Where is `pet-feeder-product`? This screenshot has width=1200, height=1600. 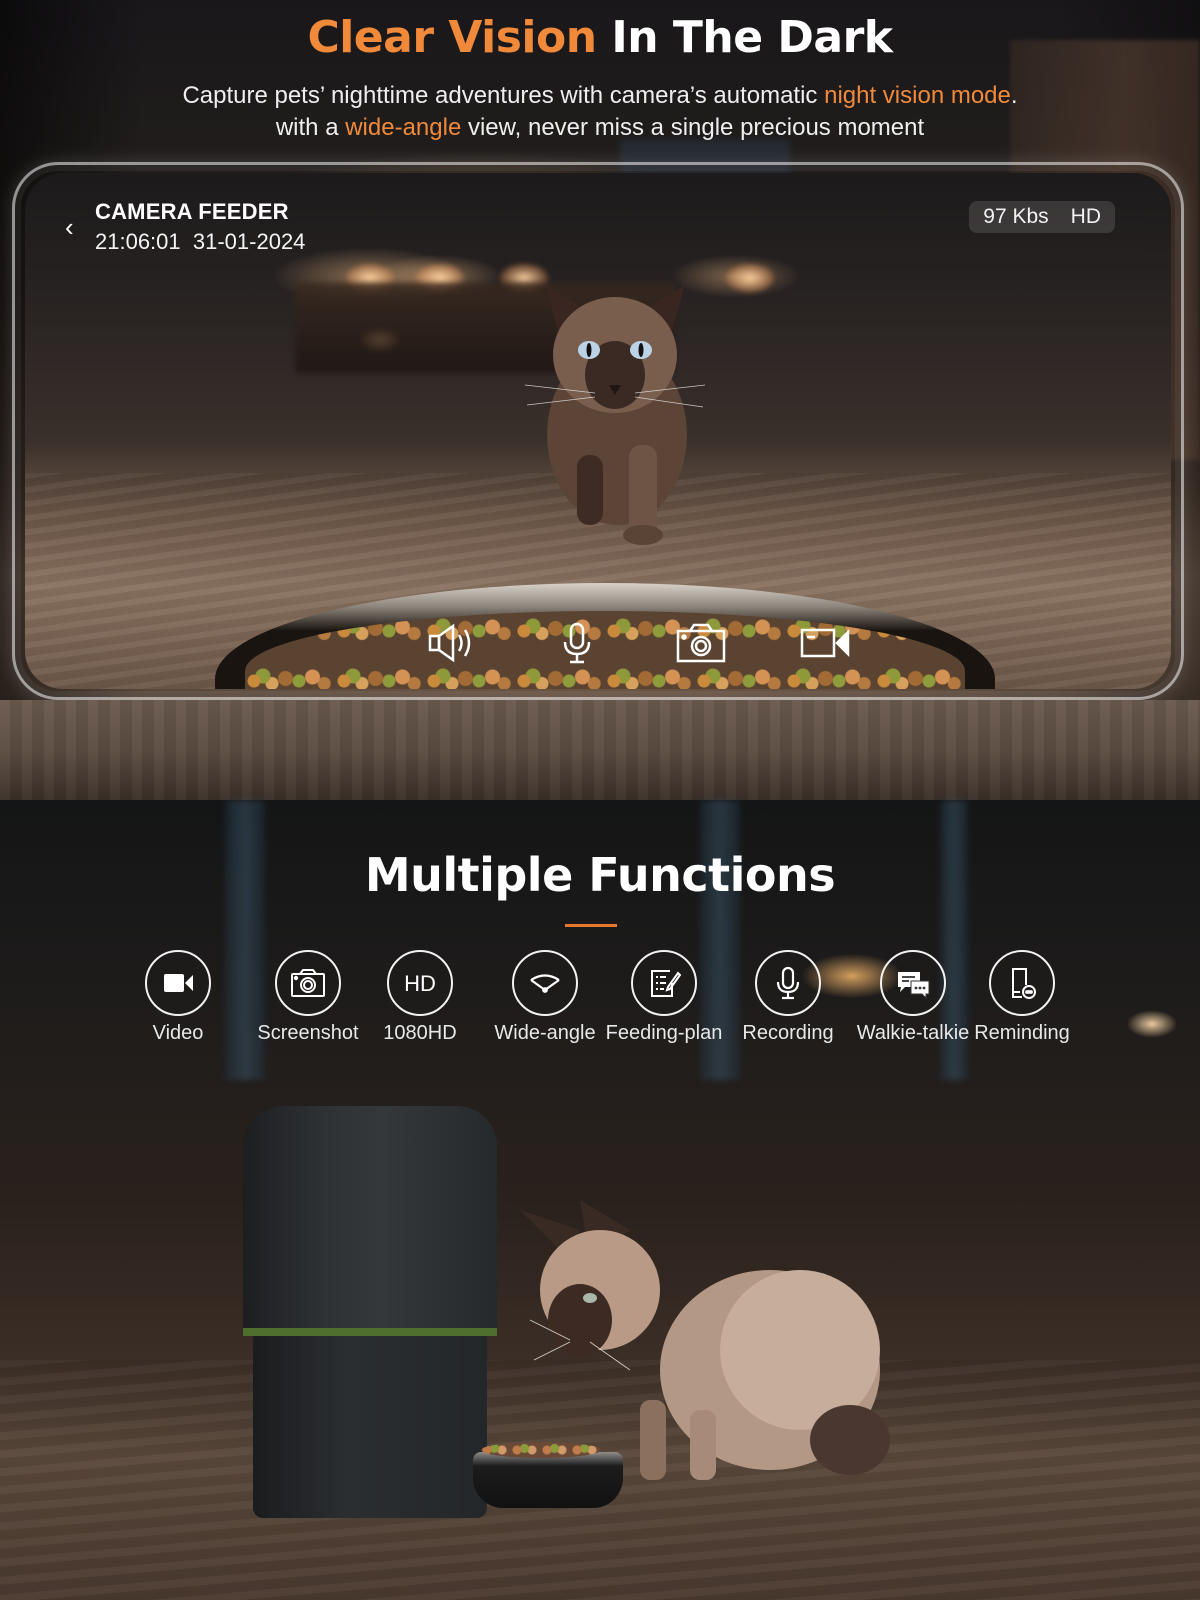 pet-feeder-product is located at coordinates (433, 1312).